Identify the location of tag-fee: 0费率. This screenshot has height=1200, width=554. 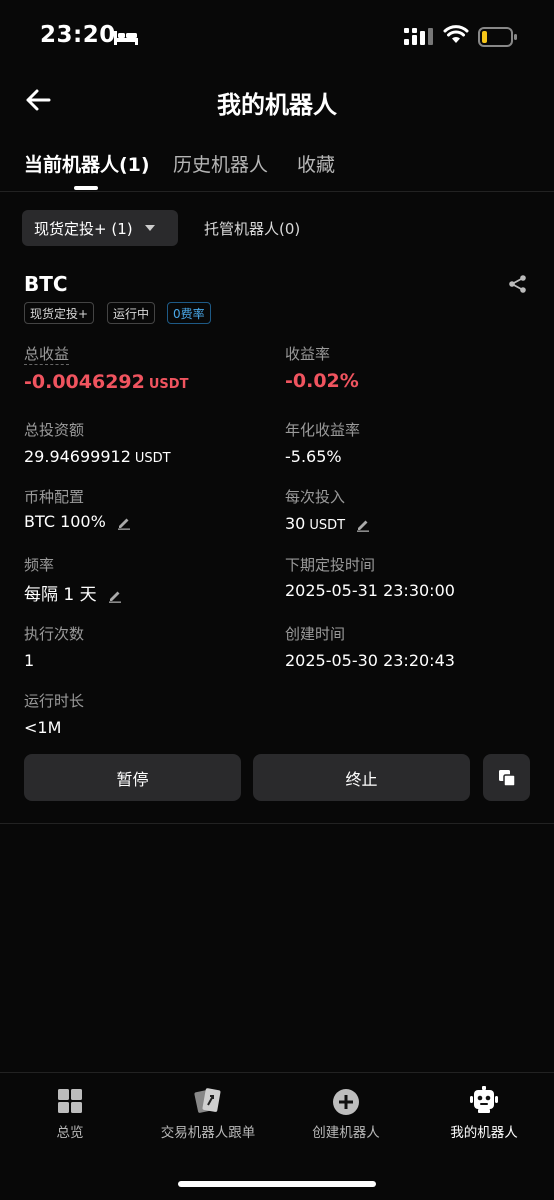
(189, 313).